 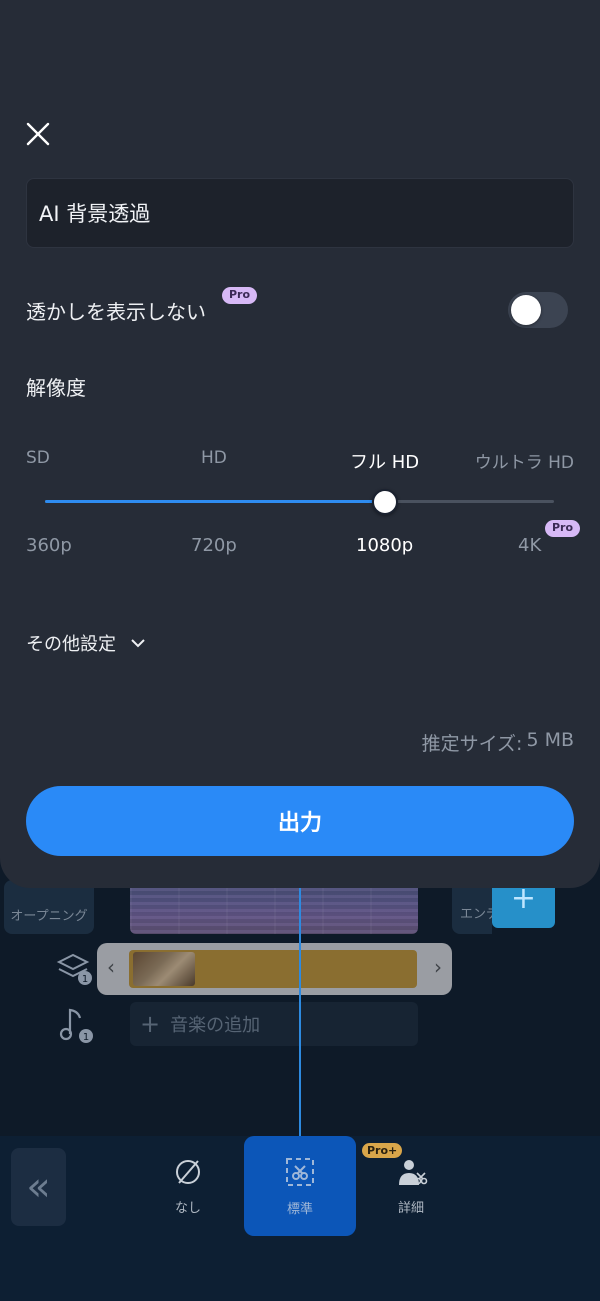 I want to click on resolution-label-1080p: 1080p, so click(x=384, y=545).